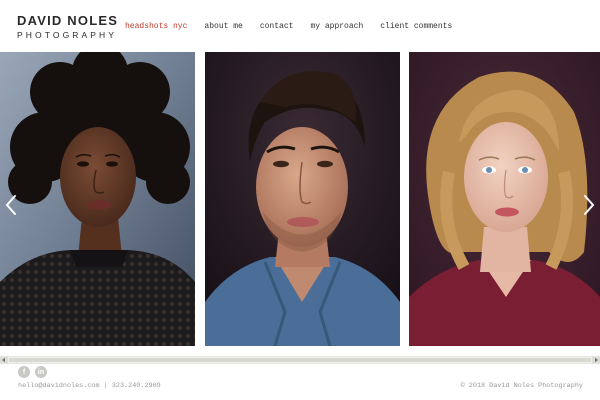 The height and width of the screenshot is (400, 600). I want to click on social-links: f in, so click(32, 372).